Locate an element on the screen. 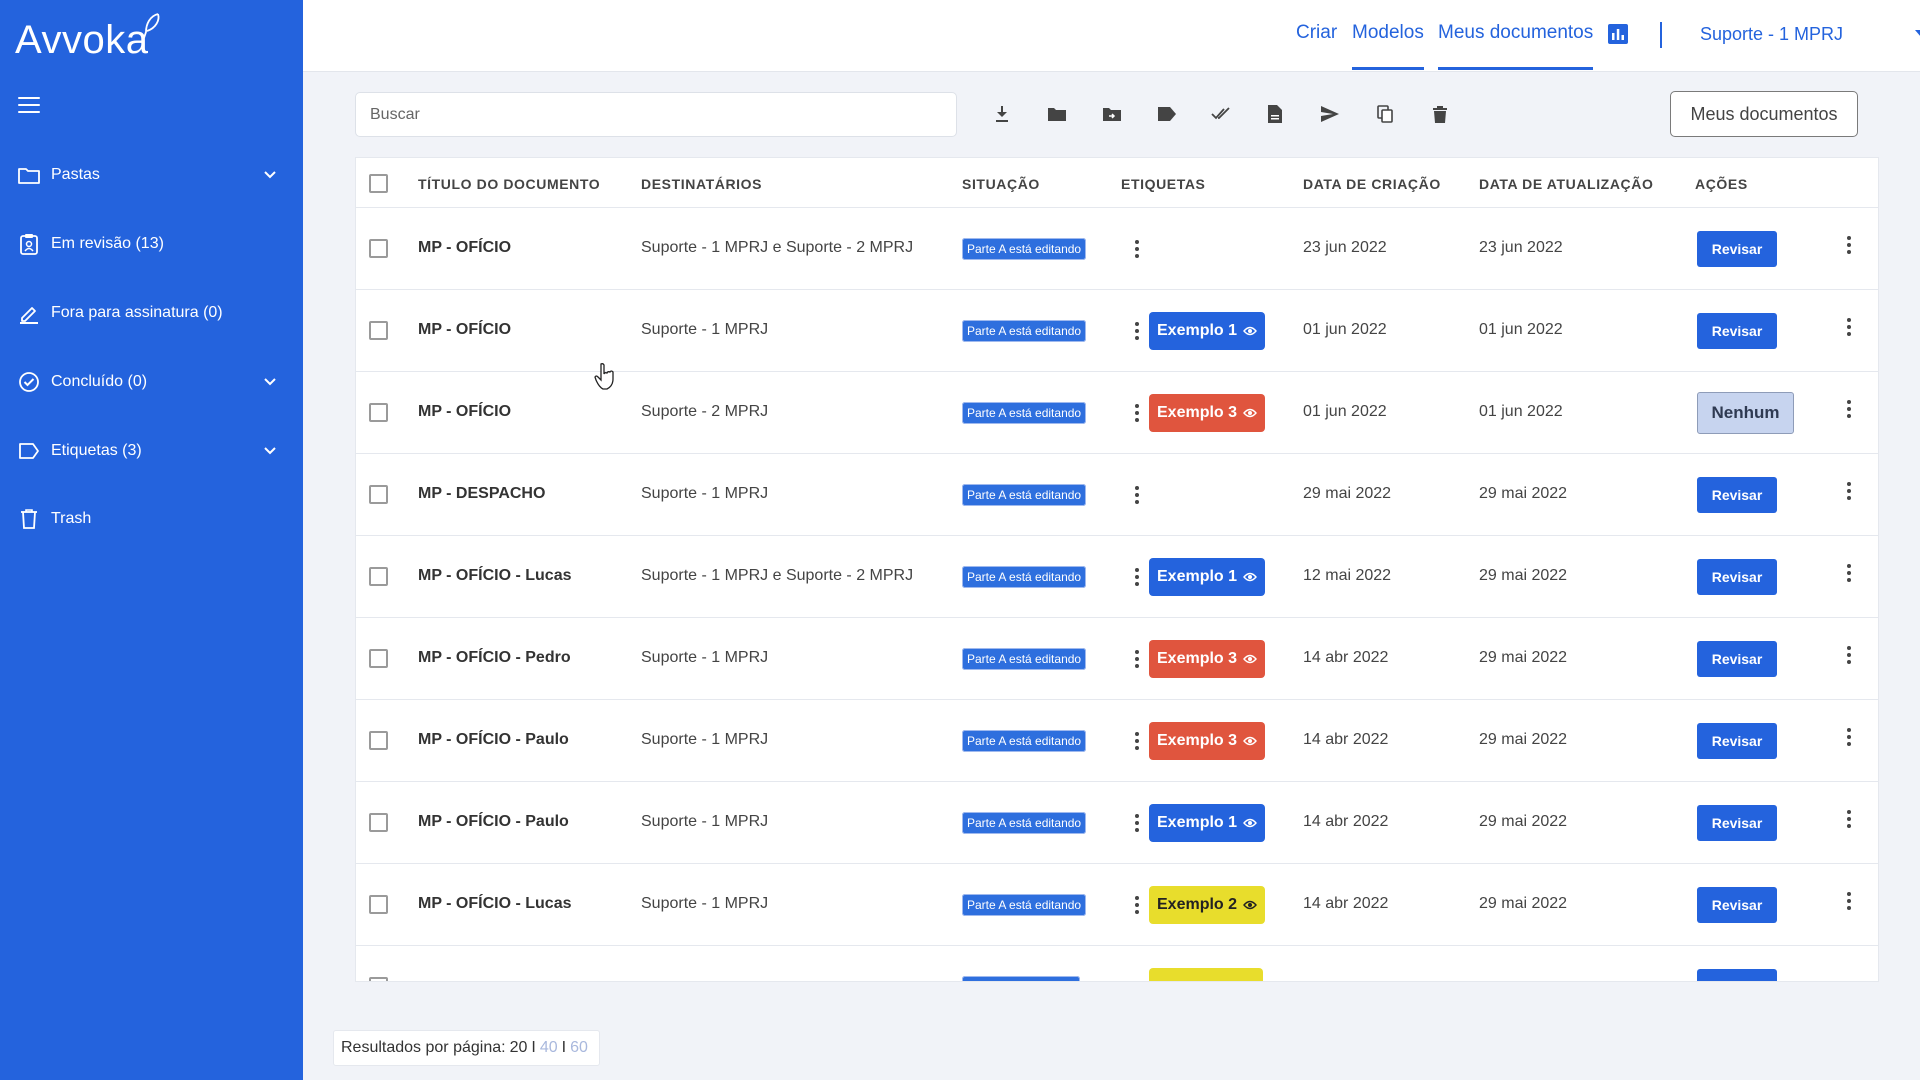  folder-icon is located at coordinates (1057, 114).